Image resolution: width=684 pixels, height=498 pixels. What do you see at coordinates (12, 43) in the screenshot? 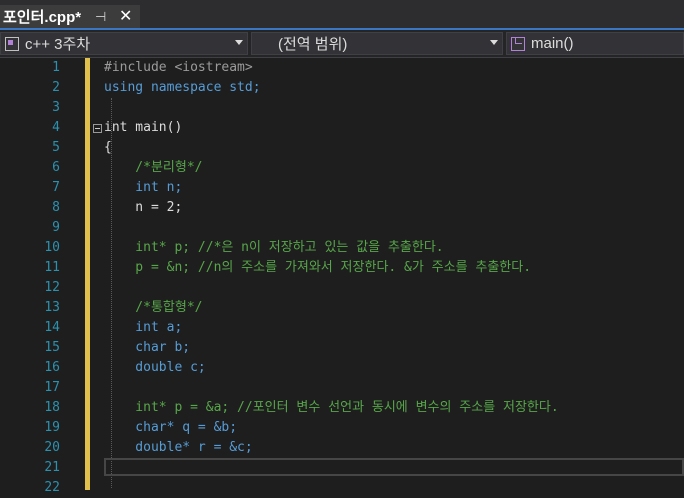
I see `project-icon` at bounding box center [12, 43].